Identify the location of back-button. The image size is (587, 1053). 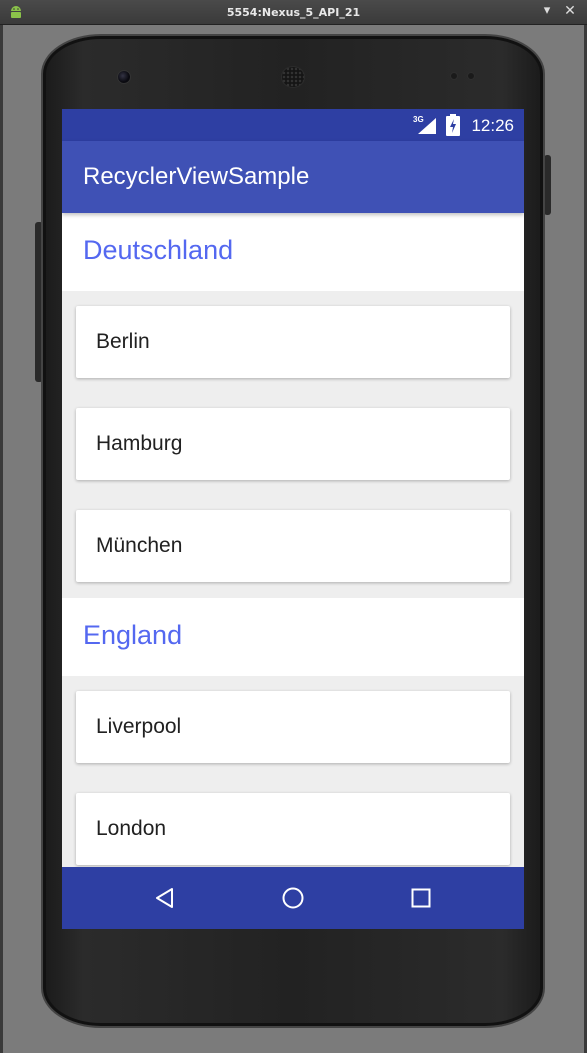
(165, 898).